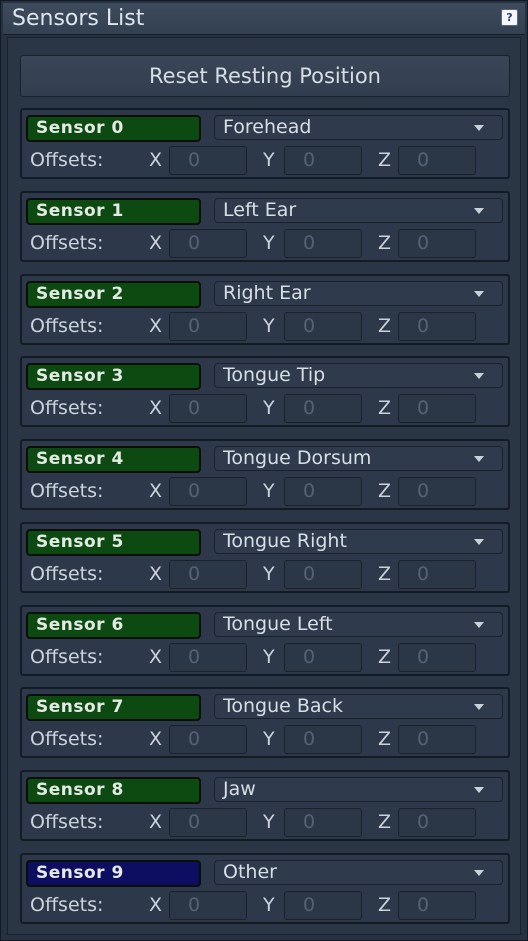  What do you see at coordinates (358, 706) in the screenshot?
I see `sensor-location-dropdown: Tongue Back` at bounding box center [358, 706].